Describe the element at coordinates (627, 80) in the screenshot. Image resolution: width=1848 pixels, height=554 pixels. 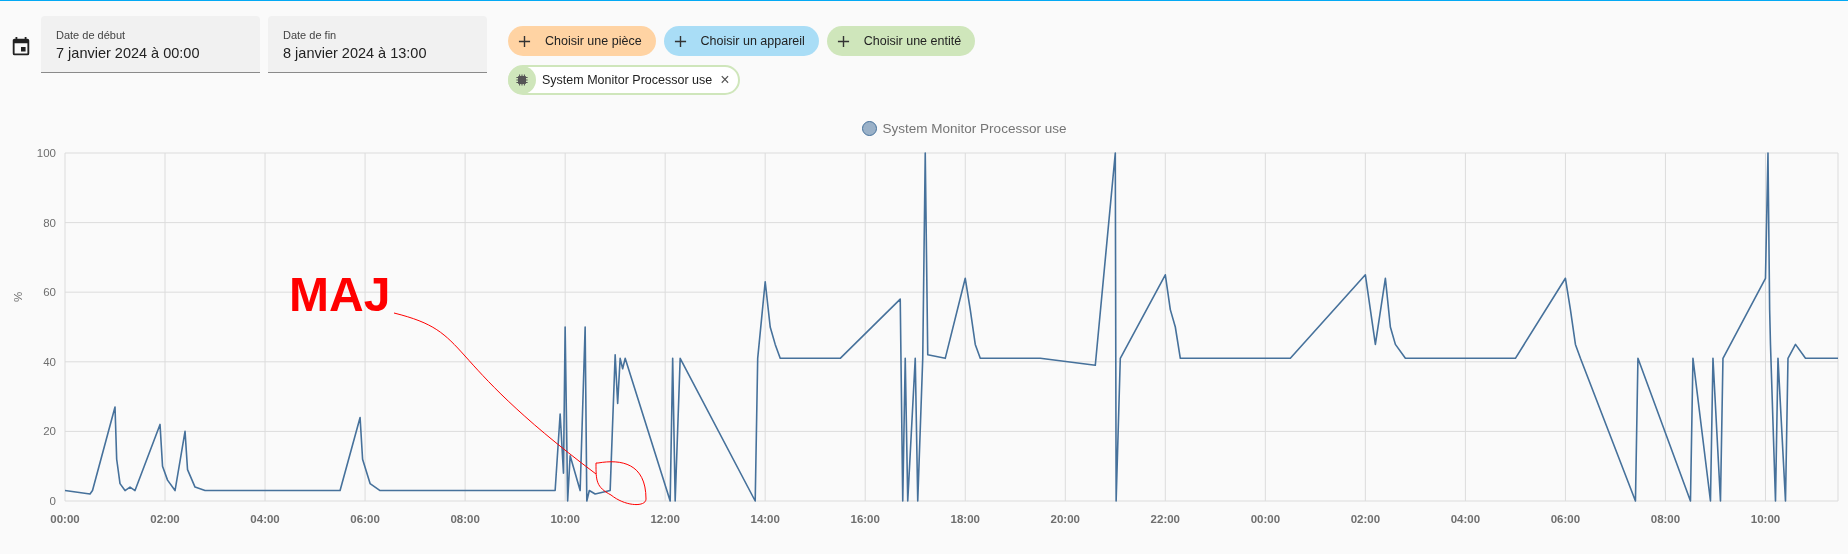
I see `entity-label: System Monitor Processor use` at that location.